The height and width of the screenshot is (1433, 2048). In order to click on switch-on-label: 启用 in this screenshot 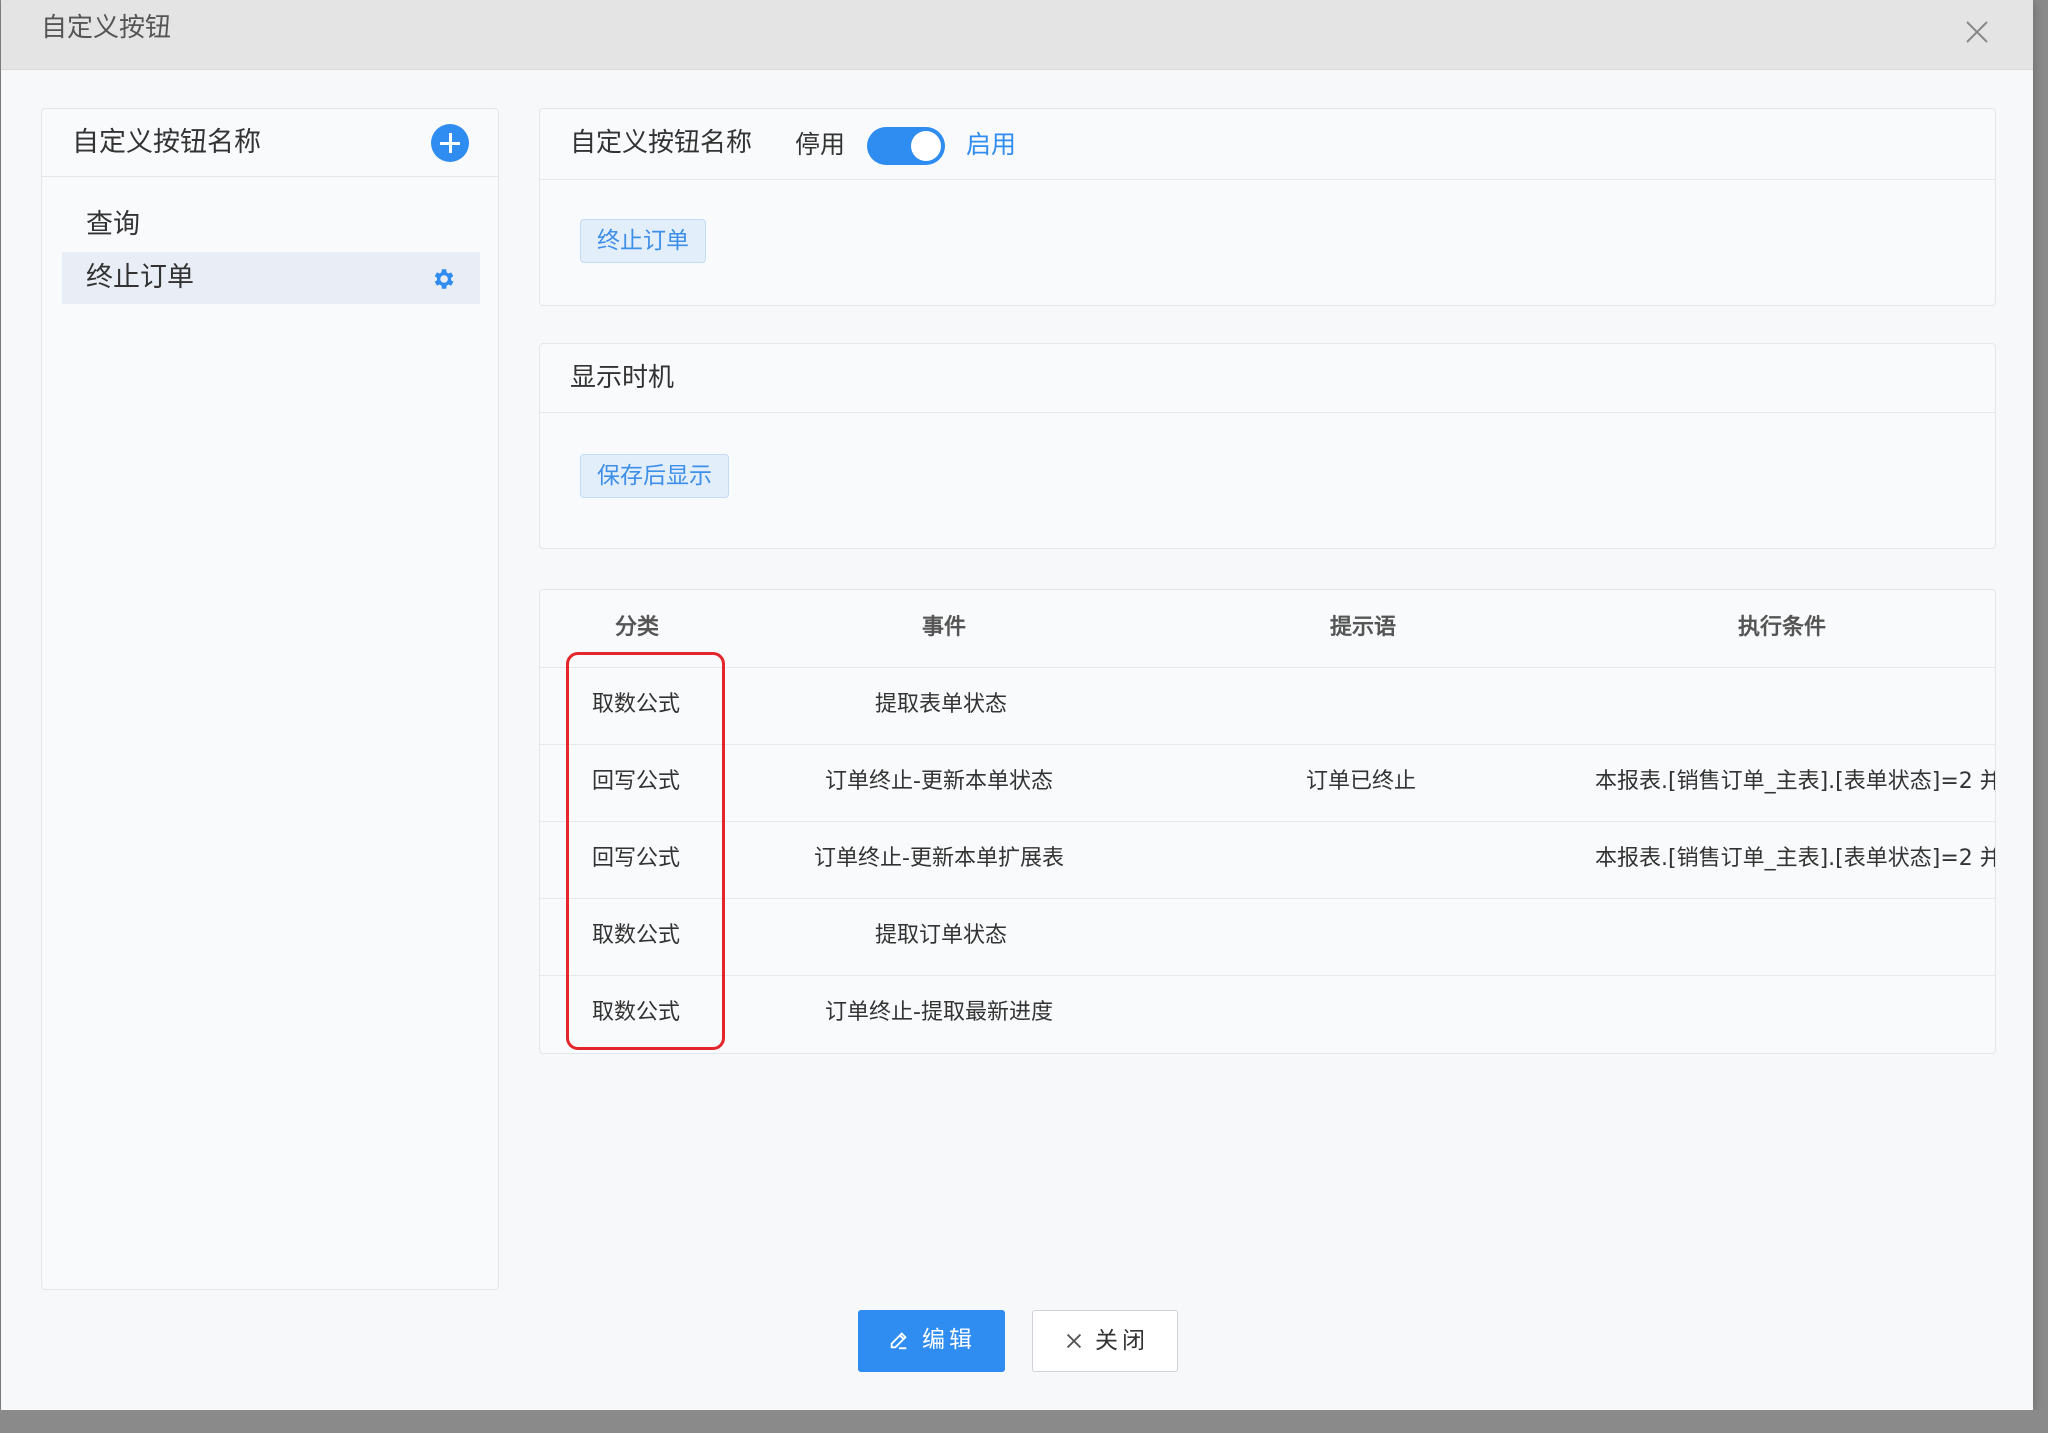, I will do `click(991, 144)`.